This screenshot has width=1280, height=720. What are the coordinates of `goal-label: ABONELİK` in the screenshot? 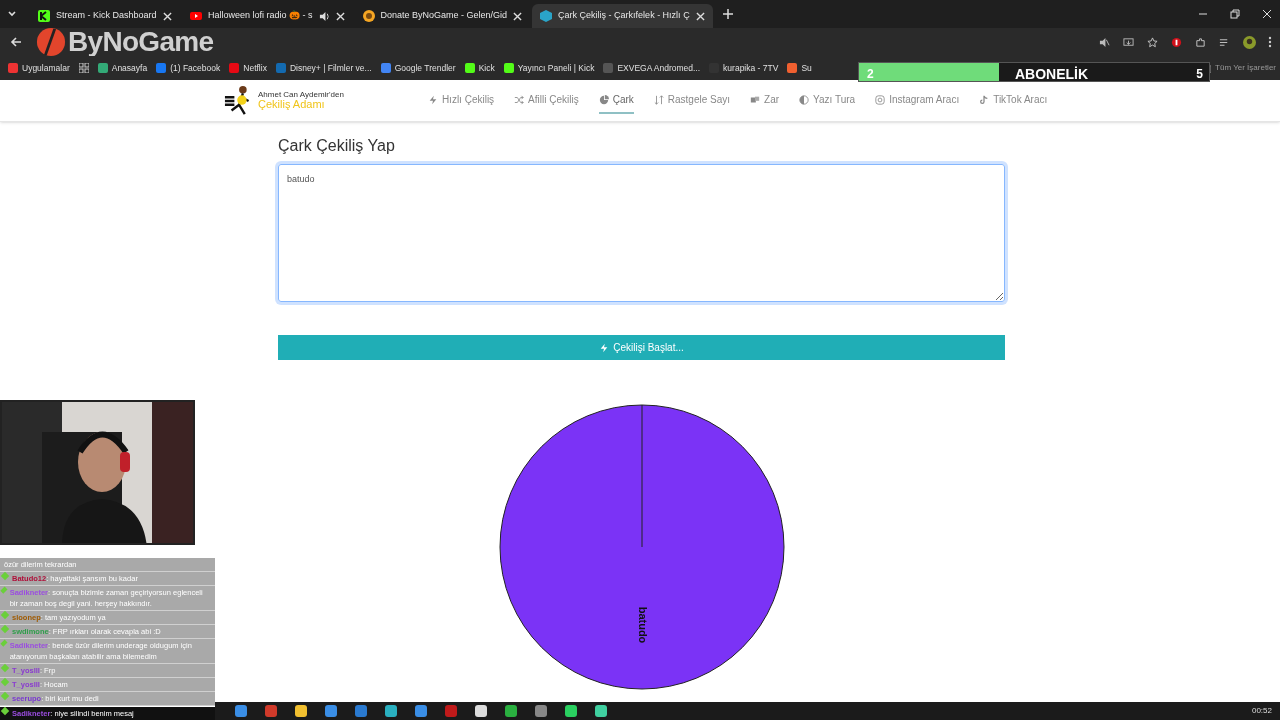 It's located at (1052, 74).